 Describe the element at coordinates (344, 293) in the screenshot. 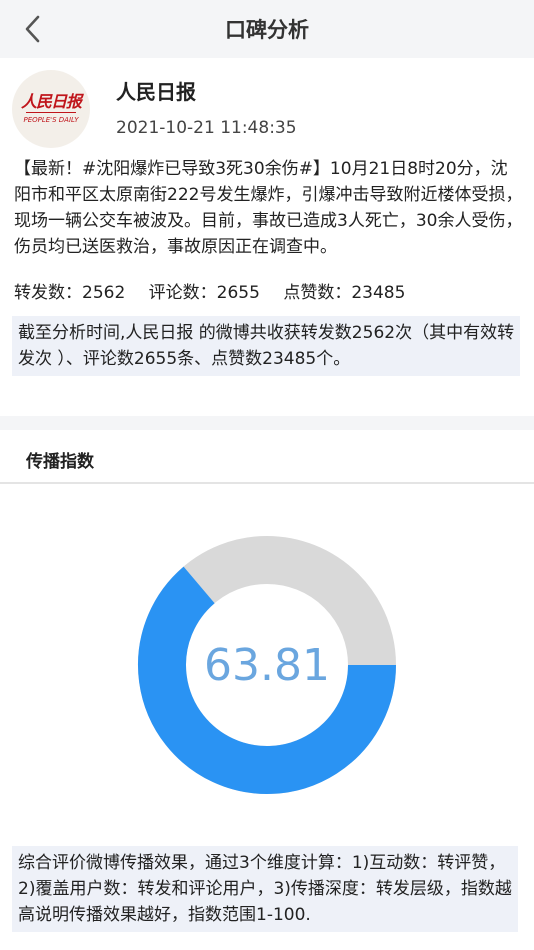

I see `like-count: 点赞数：23485` at that location.